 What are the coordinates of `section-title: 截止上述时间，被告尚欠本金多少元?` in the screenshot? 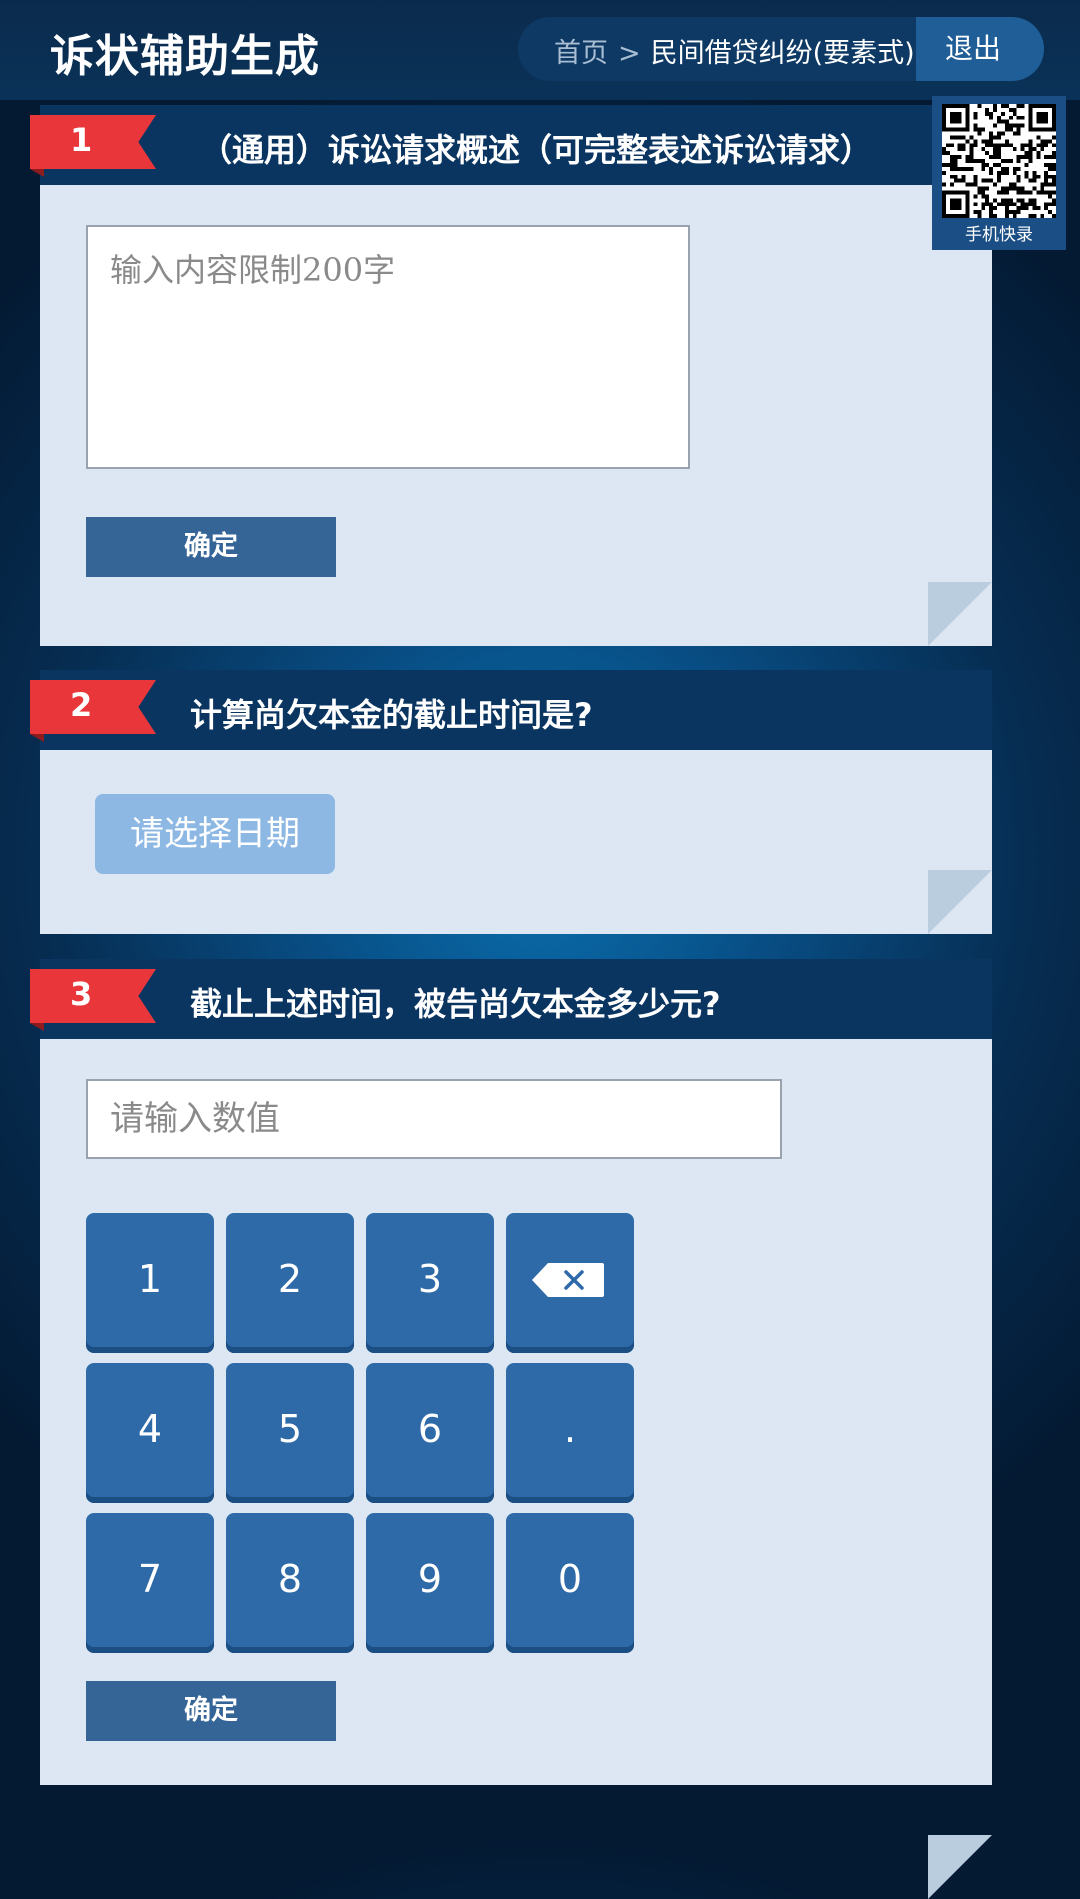 It's located at (455, 1004).